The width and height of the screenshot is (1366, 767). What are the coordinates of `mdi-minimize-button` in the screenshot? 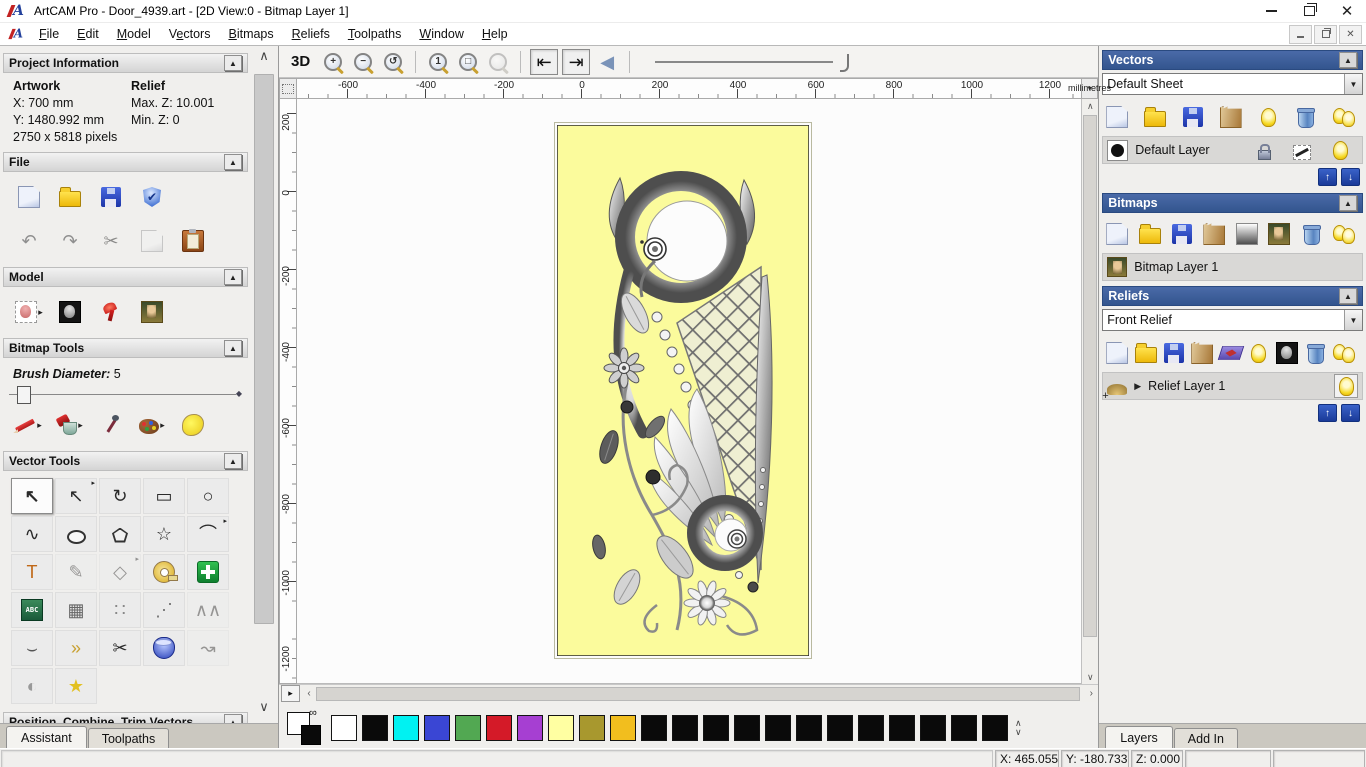 It's located at (1300, 34).